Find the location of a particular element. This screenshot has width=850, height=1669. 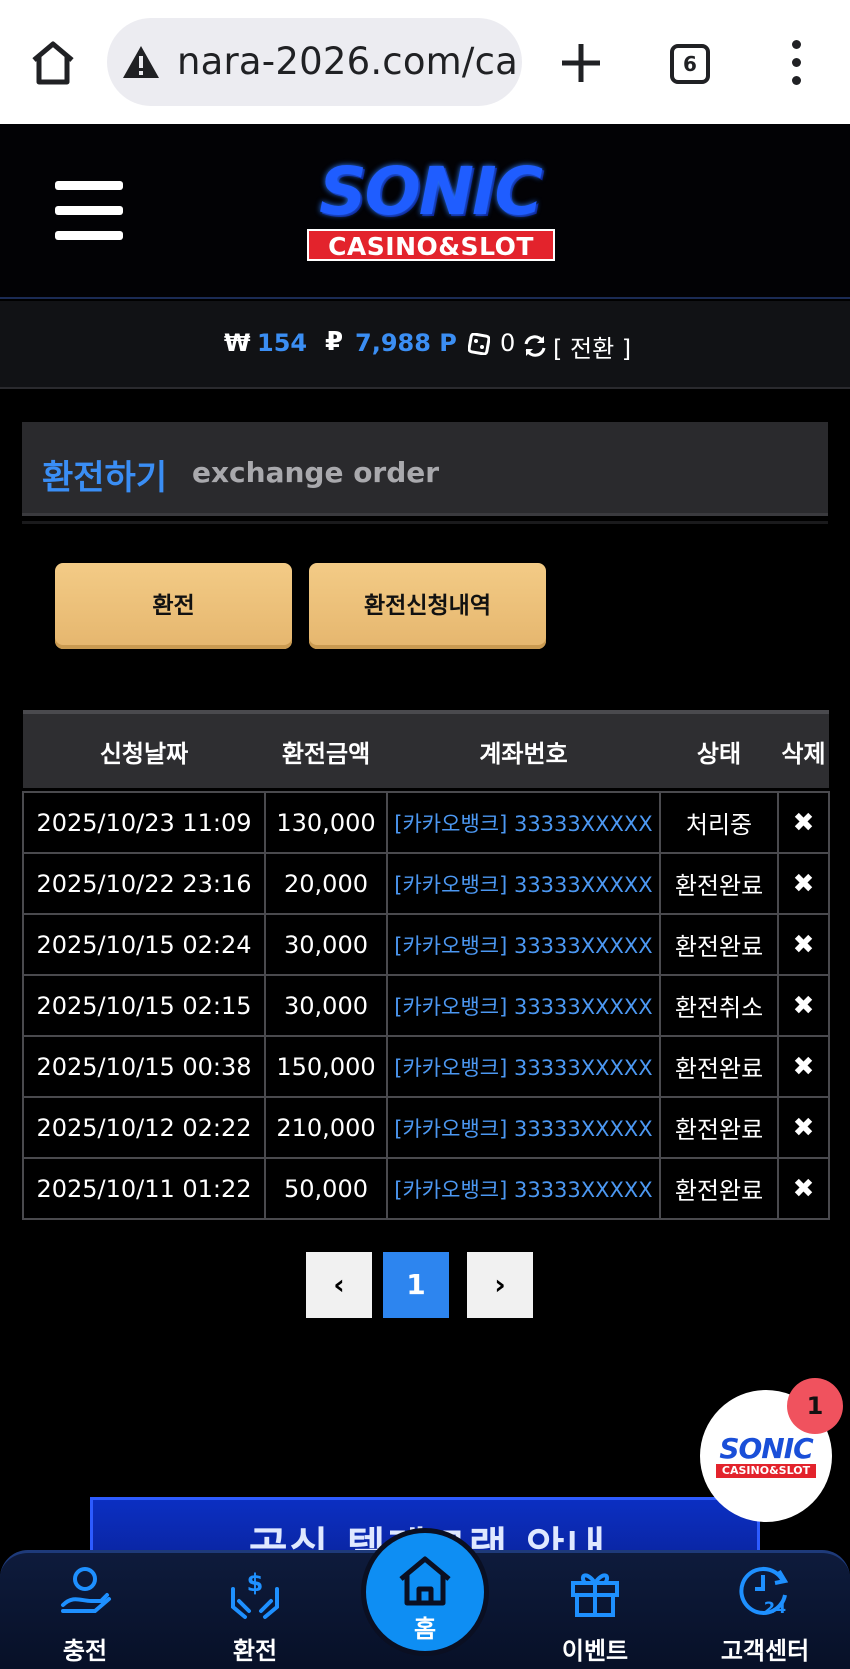

header-date: 신청날짜 is located at coordinates (144, 749).